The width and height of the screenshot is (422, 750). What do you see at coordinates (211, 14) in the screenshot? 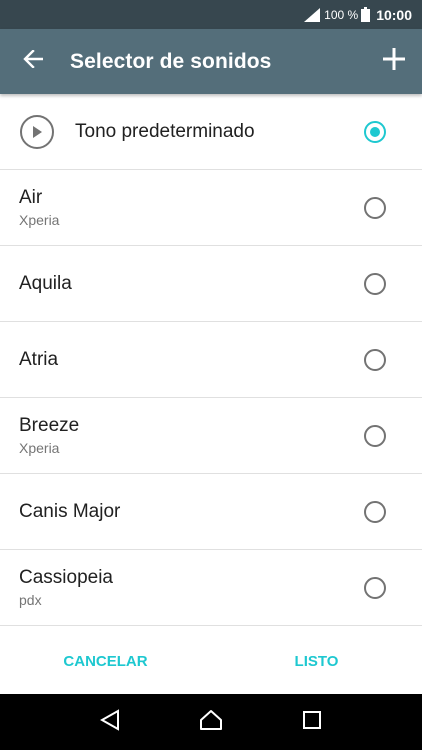
I see `status-bar: 100 % 10:00` at bounding box center [211, 14].